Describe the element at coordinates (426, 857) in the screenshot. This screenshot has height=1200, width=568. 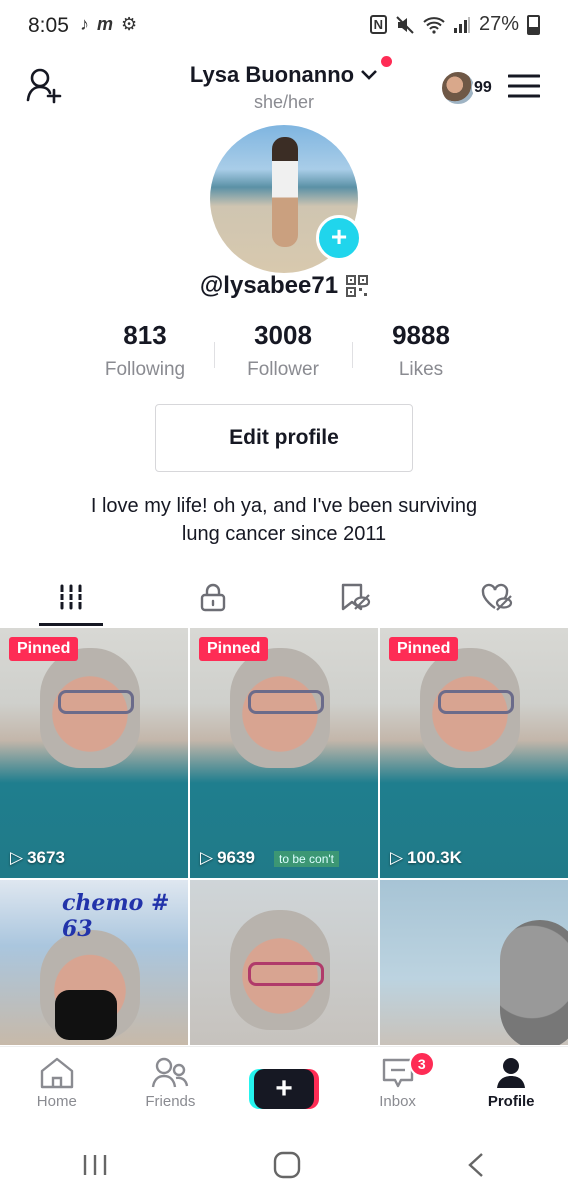
I see `view-count: ▷ 100.3K` at that location.